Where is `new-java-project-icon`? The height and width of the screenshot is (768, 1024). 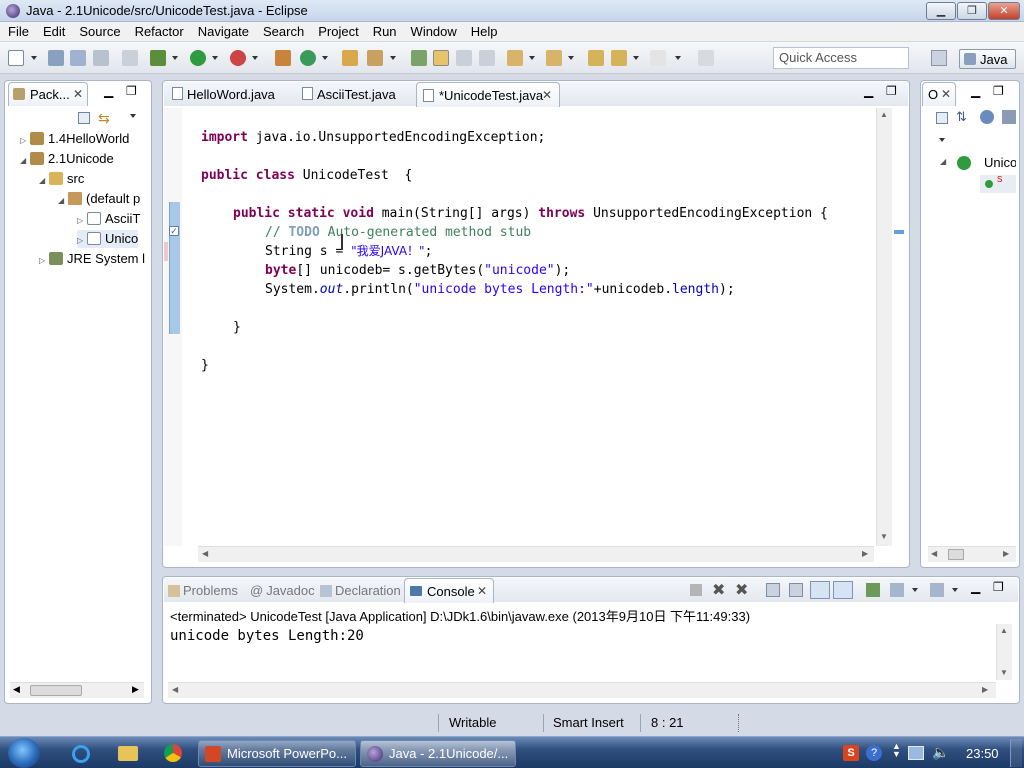 new-java-project-icon is located at coordinates (283, 58).